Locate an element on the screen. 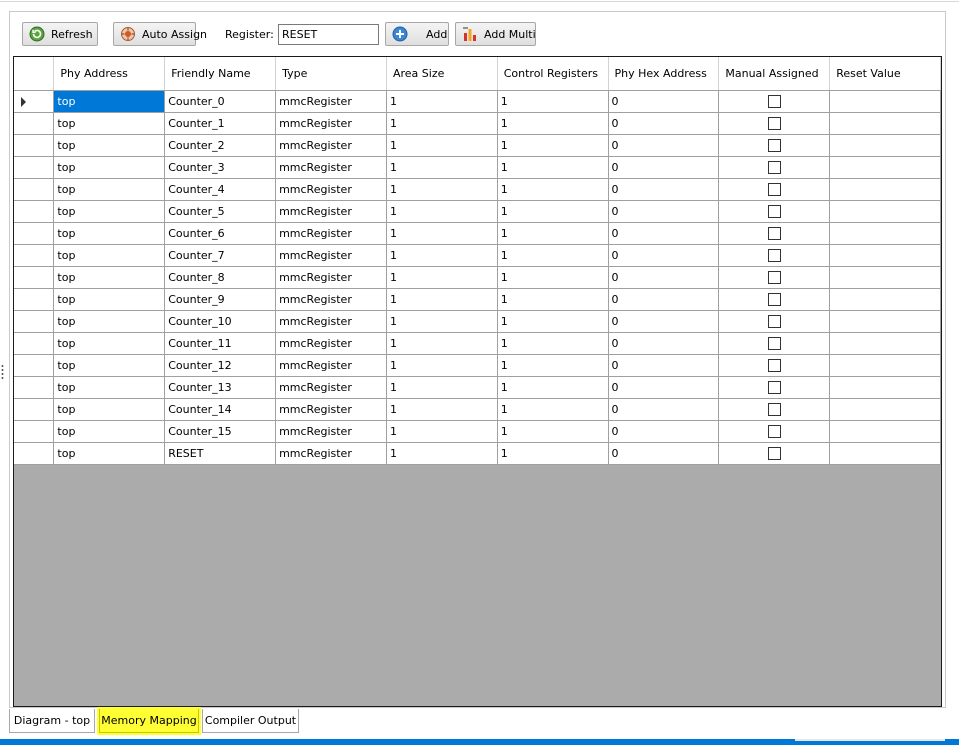 The image size is (959, 745). friendly-name-cell: Counter_11 is located at coordinates (220, 343).